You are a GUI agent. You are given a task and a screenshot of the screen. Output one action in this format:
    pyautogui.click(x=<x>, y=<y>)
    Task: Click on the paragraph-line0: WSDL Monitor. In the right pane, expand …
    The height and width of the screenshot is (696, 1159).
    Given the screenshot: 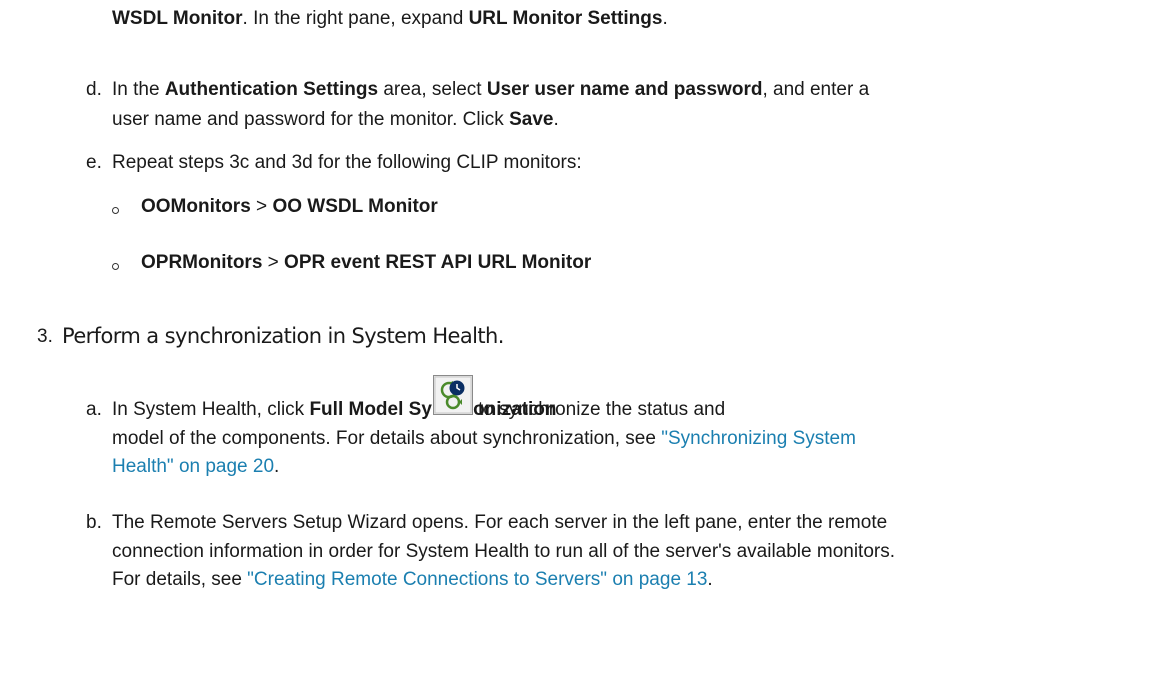 What is the action you would take?
    pyautogui.click(x=390, y=19)
    